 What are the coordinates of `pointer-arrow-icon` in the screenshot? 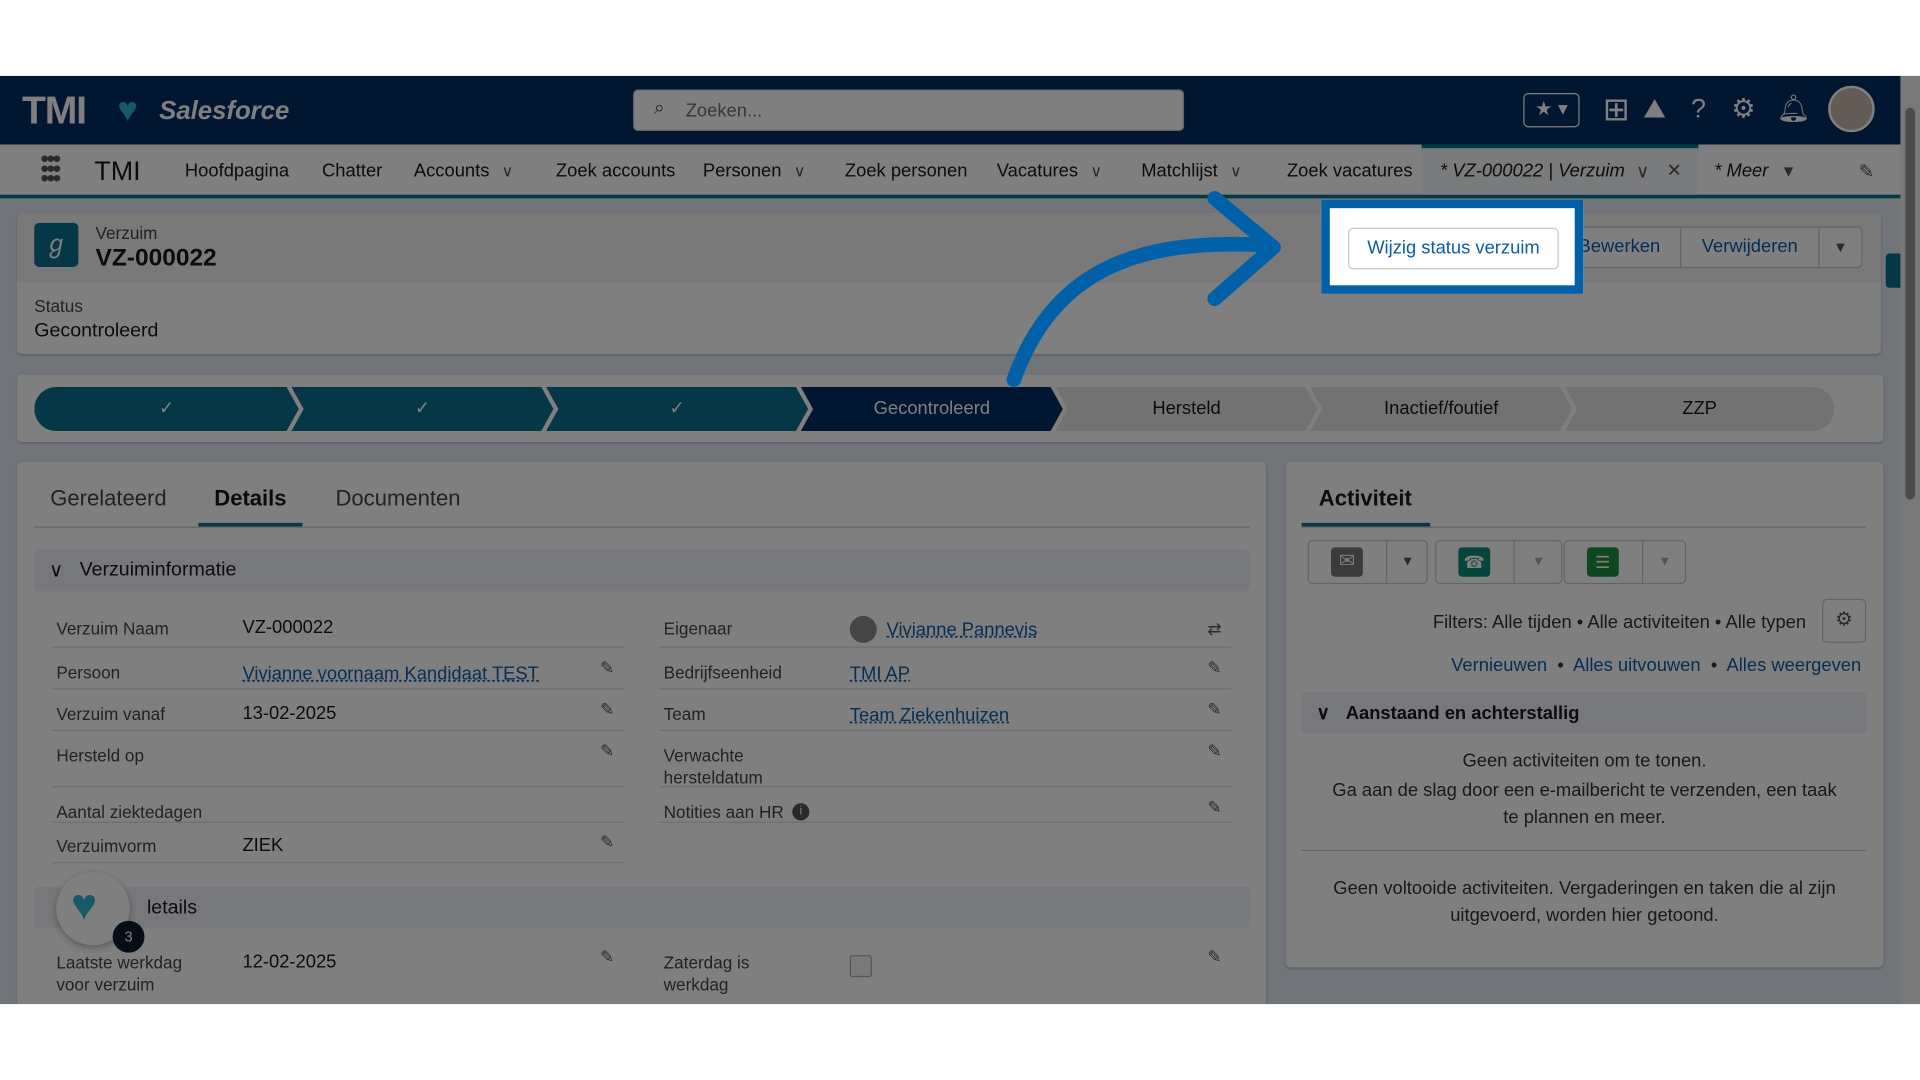 It's located at (1143, 289).